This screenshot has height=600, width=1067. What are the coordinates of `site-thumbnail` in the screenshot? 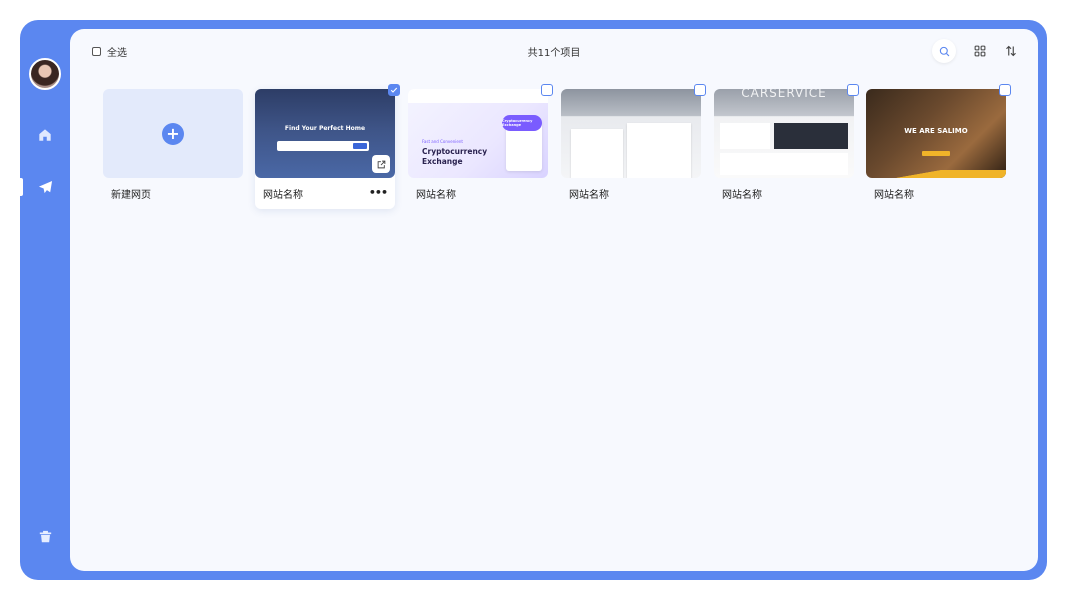 It's located at (631, 133).